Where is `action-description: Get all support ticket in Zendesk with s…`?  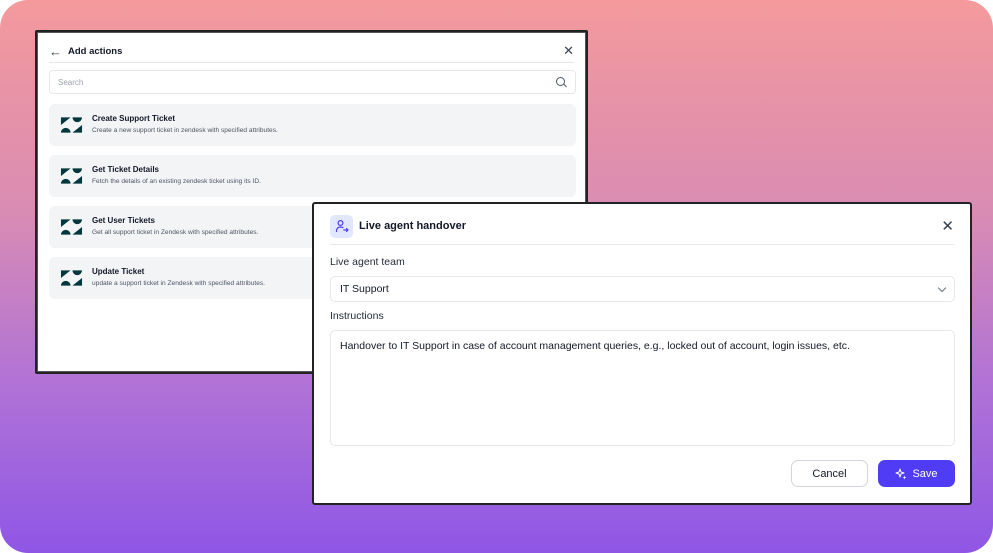 action-description: Get all support ticket in Zendesk with s… is located at coordinates (175, 232).